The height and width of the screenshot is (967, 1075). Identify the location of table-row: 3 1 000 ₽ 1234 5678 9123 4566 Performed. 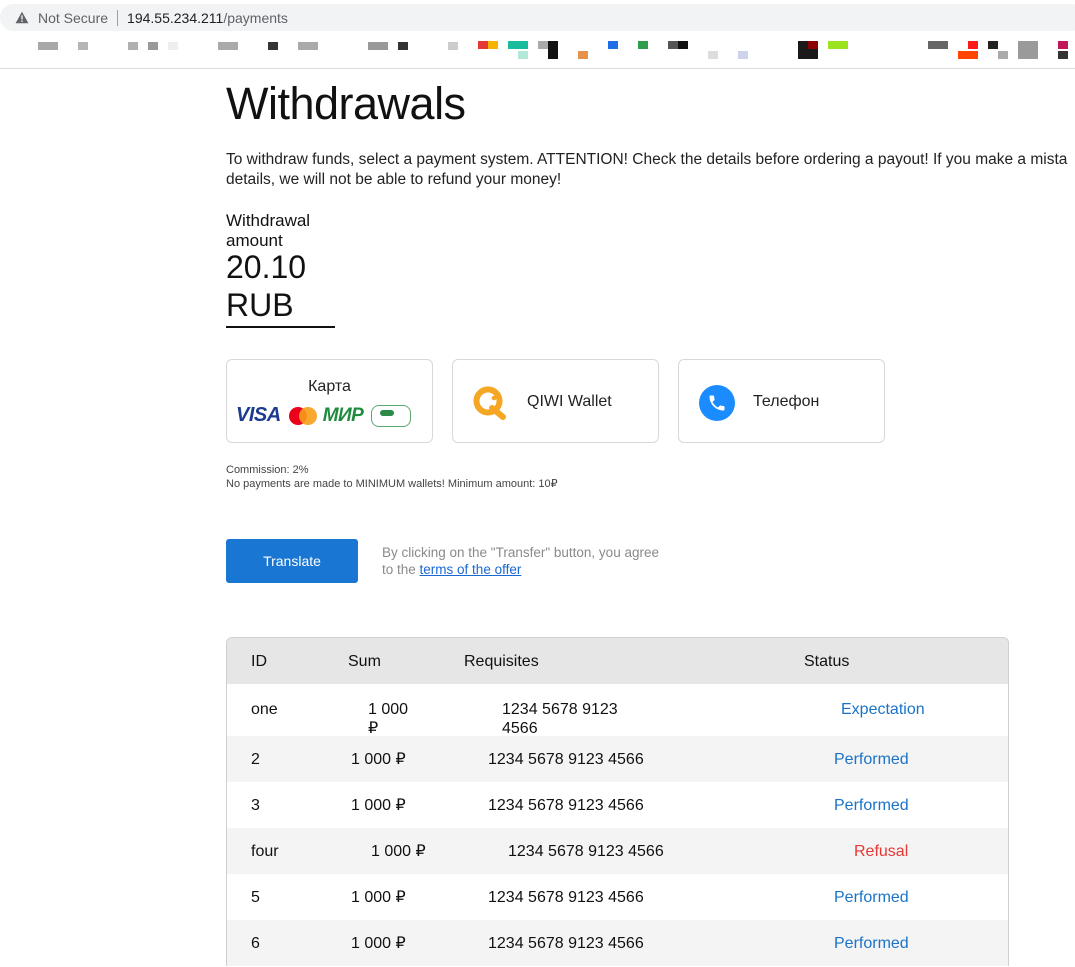
(617, 805).